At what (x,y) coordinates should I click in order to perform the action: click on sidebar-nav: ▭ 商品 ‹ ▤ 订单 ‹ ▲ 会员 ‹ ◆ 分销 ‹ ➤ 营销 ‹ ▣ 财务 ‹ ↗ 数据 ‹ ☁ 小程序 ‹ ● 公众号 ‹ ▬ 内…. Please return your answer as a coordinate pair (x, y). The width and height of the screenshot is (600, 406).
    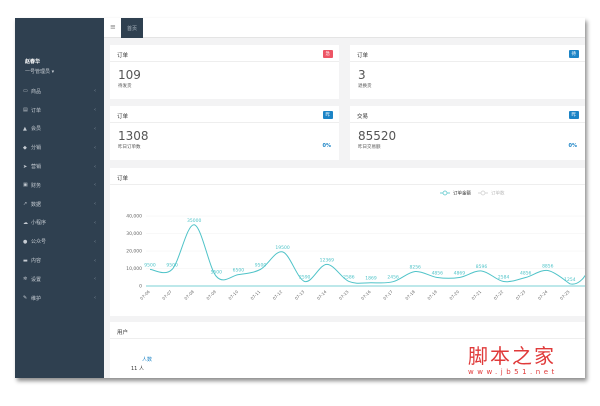
    Looking at the image, I should click on (59, 195).